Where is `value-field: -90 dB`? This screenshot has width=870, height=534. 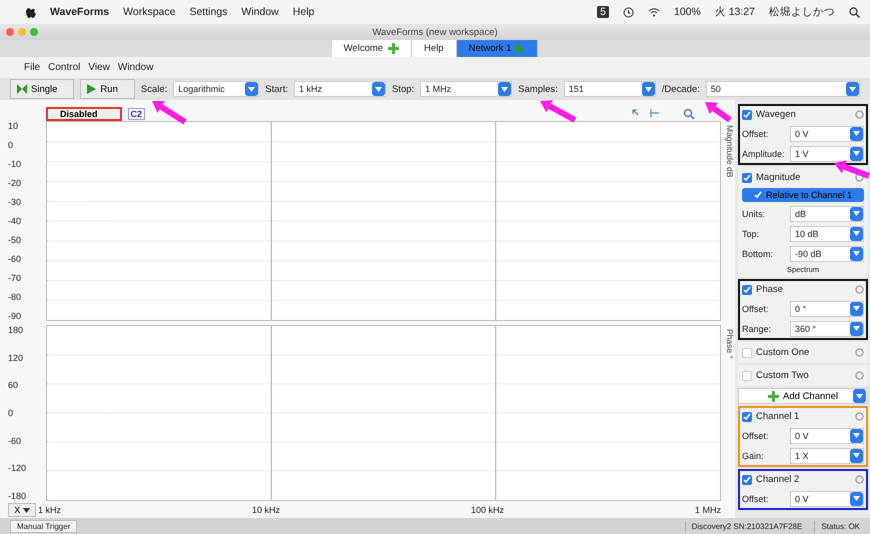 value-field: -90 dB is located at coordinates (827, 254).